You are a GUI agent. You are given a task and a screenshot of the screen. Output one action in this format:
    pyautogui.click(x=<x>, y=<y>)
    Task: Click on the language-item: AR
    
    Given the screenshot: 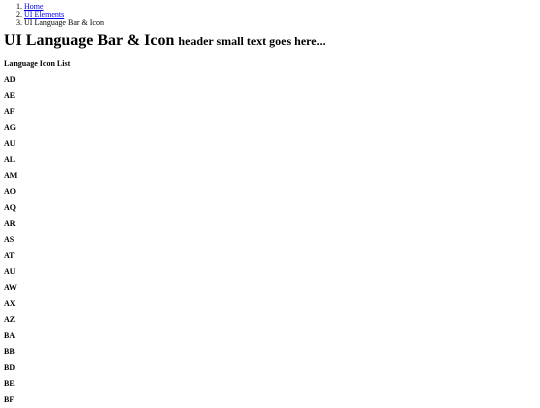 What is the action you would take?
    pyautogui.click(x=10, y=223)
    